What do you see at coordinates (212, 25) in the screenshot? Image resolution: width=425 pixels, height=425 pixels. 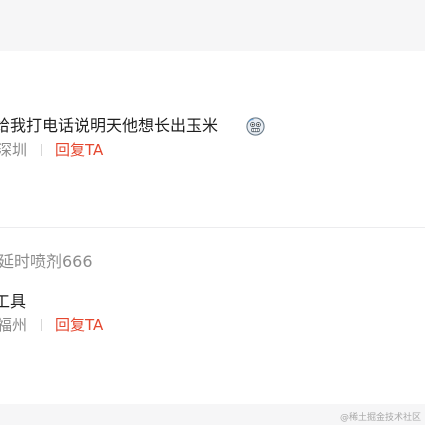 I see `top-gray-band` at bounding box center [212, 25].